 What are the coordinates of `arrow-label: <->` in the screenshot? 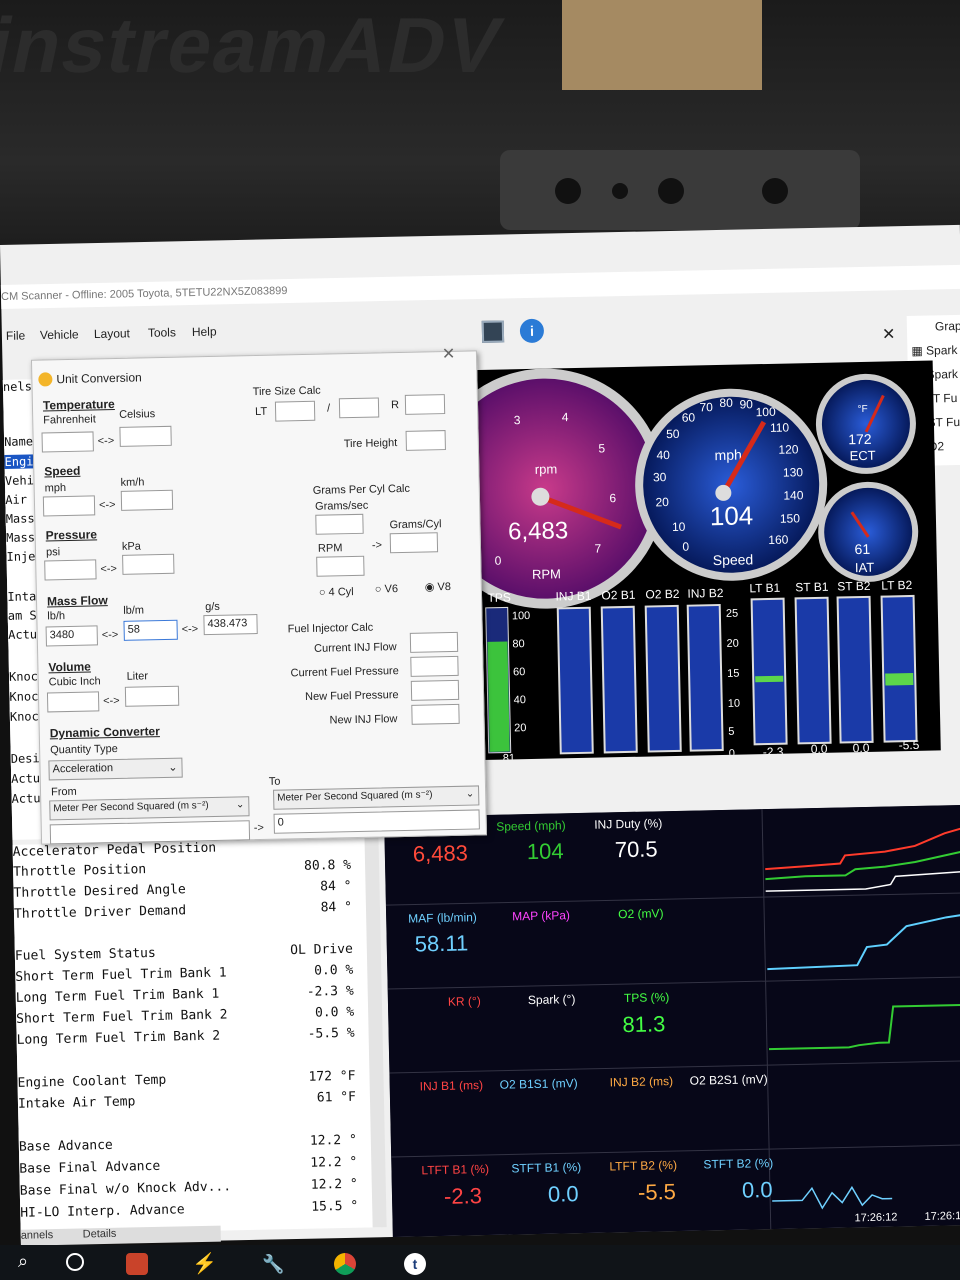 It's located at (111, 701).